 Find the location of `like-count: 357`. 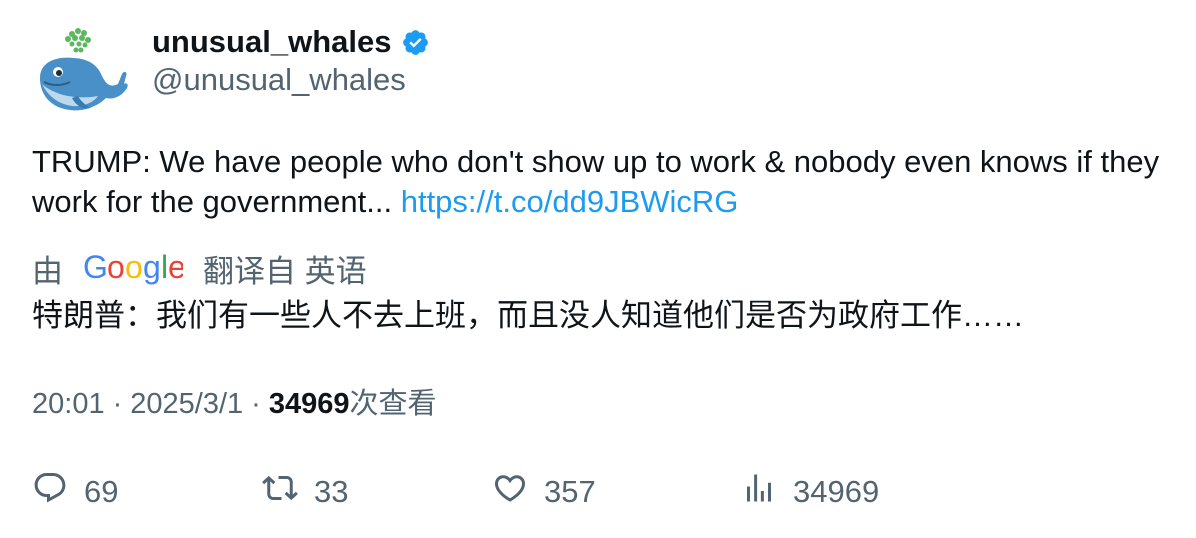

like-count: 357 is located at coordinates (570, 491).